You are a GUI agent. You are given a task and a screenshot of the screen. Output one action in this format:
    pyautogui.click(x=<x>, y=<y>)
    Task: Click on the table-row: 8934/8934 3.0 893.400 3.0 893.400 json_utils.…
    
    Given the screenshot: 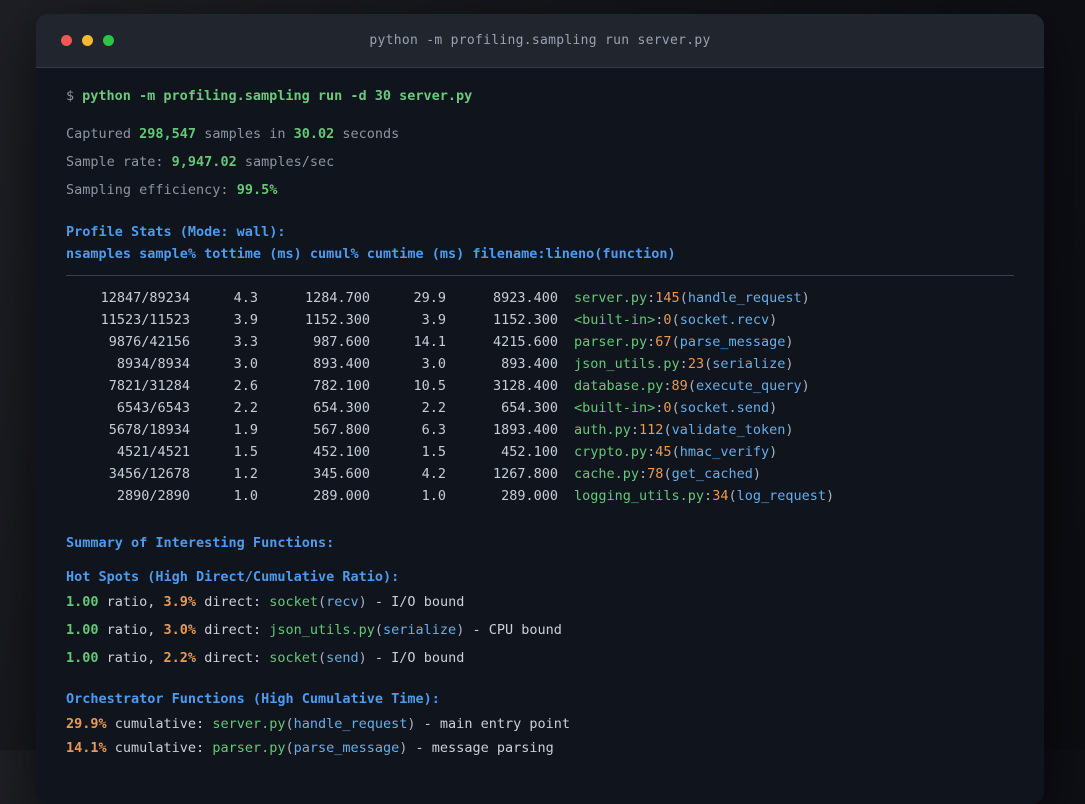 What is the action you would take?
    pyautogui.click(x=540, y=364)
    